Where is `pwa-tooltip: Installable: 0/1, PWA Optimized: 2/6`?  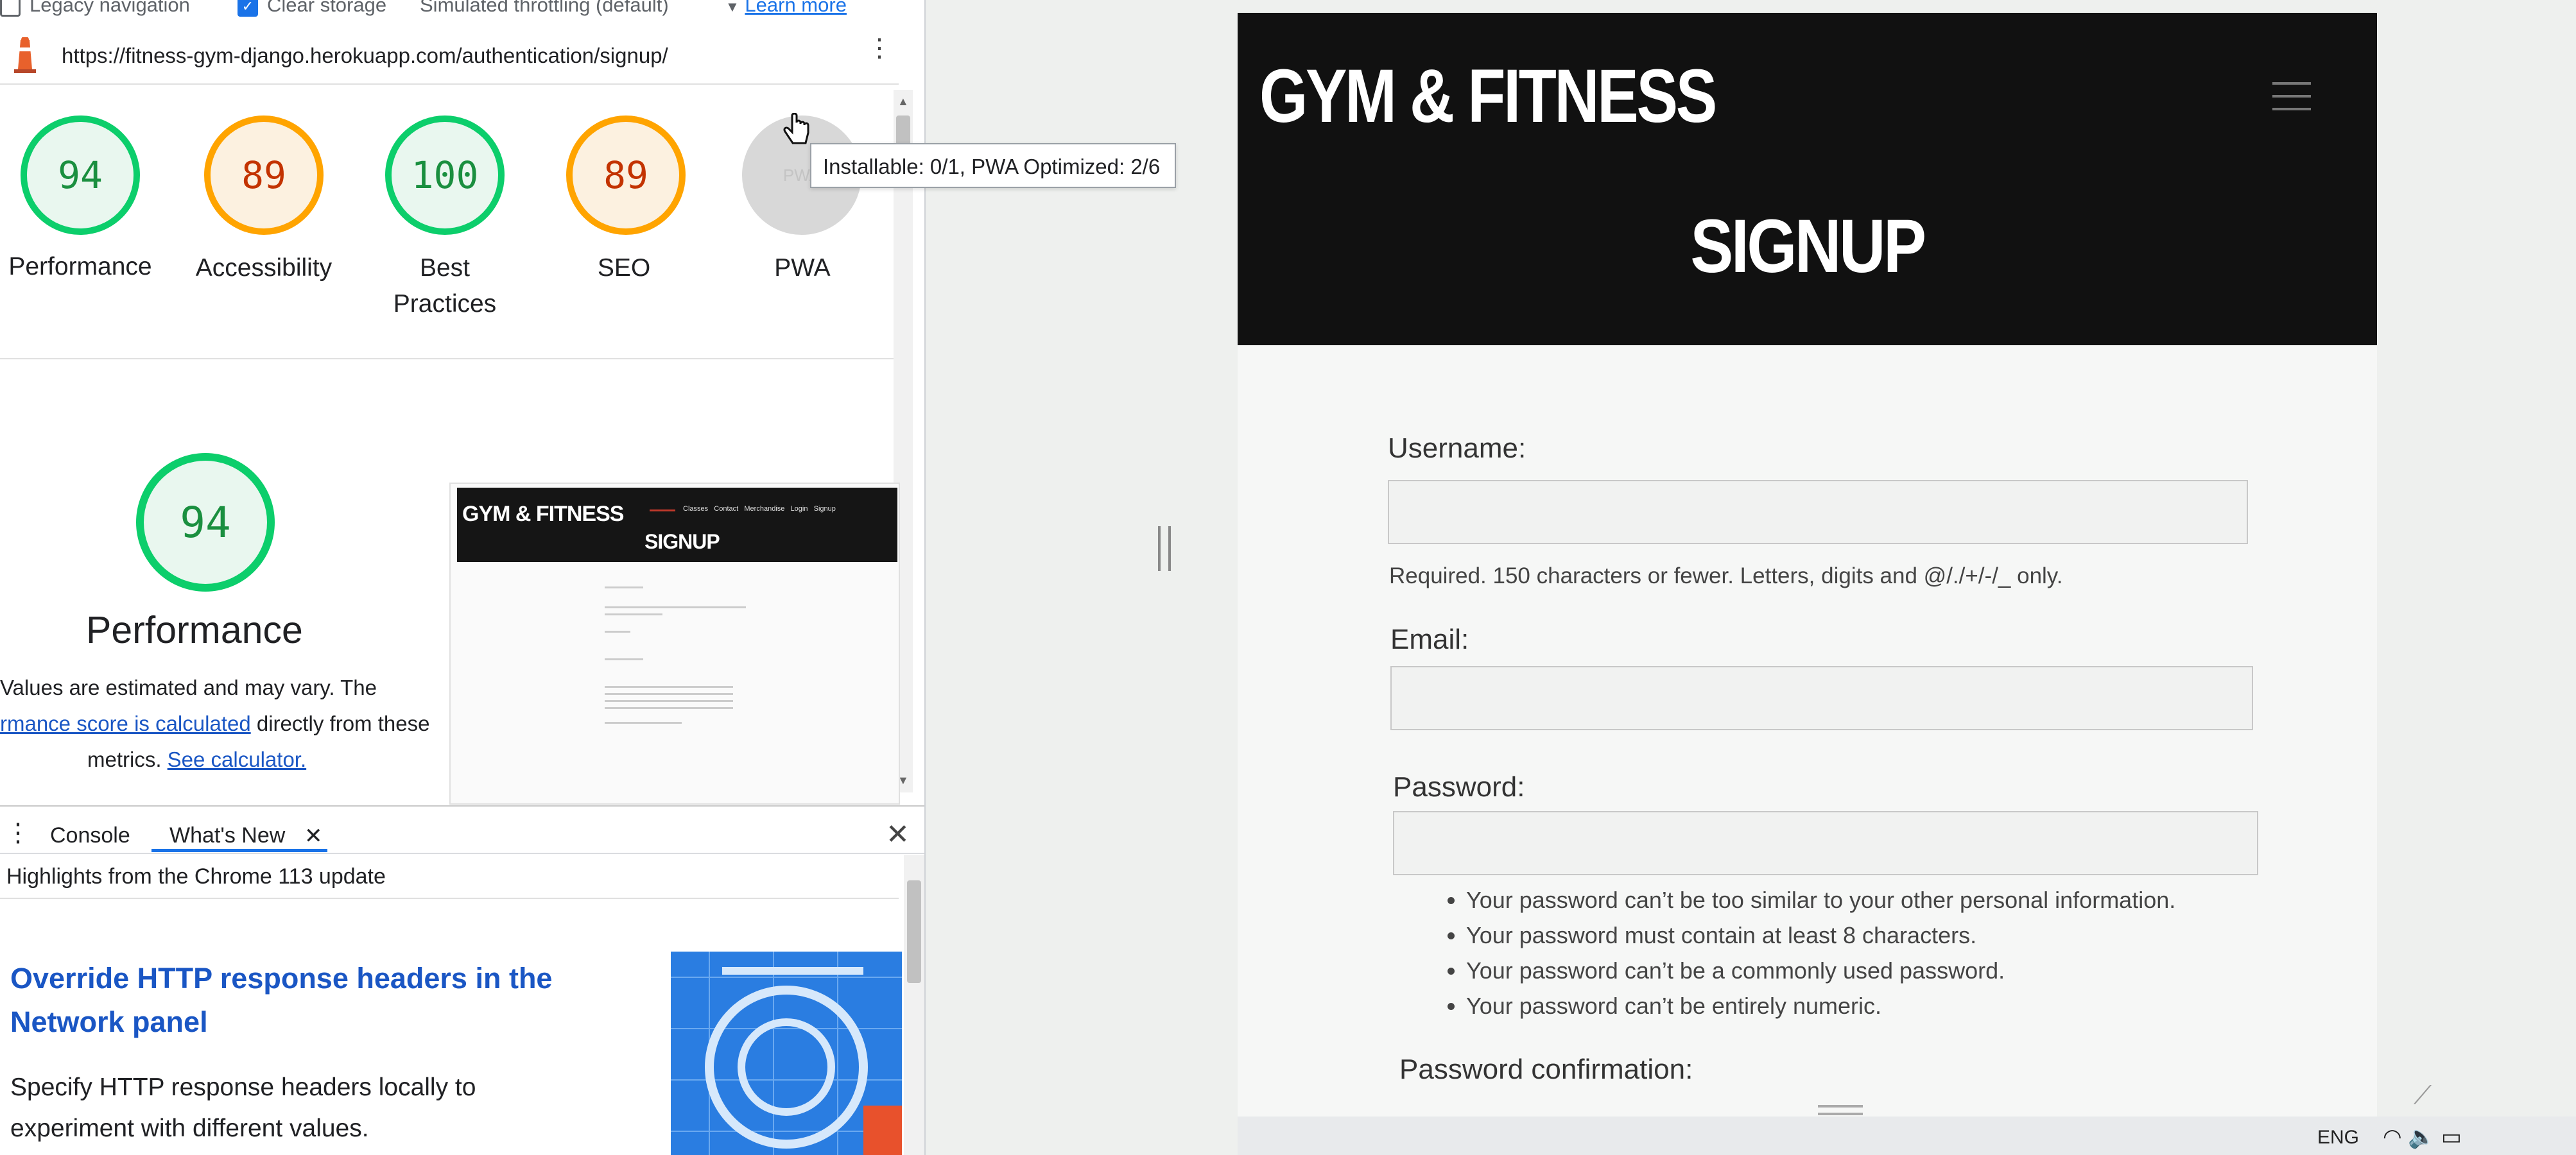 pwa-tooltip: Installable: 0/1, PWA Optimized: 2/6 is located at coordinates (993, 166).